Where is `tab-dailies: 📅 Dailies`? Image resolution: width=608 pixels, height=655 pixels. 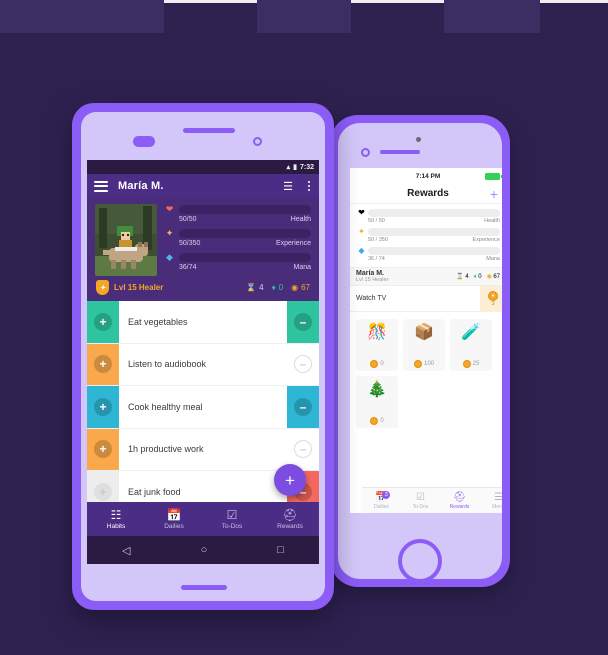 tab-dailies: 📅 Dailies is located at coordinates (174, 519).